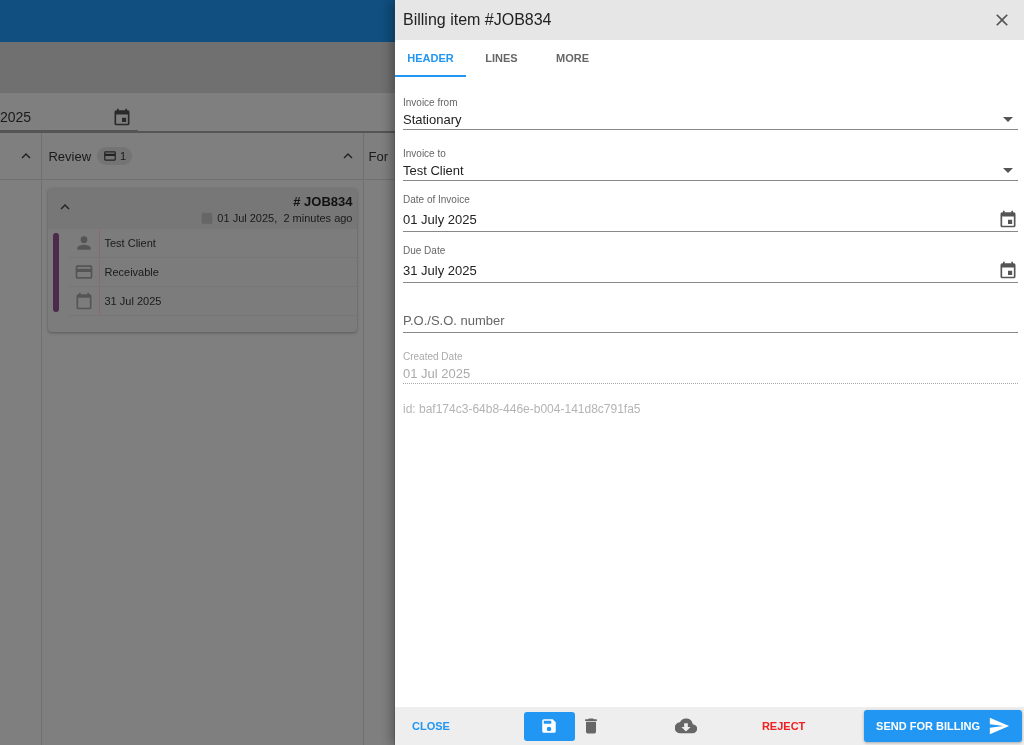  What do you see at coordinates (710, 106) in the screenshot?
I see `input-field: Invoice from Stationary` at bounding box center [710, 106].